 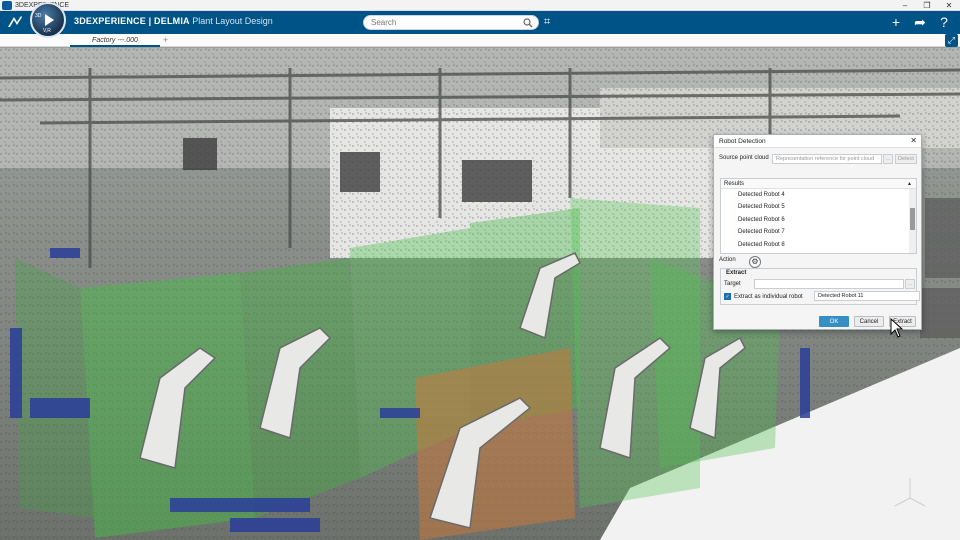 I want to click on extract-name-field: Detected Robot 11, so click(x=867, y=296).